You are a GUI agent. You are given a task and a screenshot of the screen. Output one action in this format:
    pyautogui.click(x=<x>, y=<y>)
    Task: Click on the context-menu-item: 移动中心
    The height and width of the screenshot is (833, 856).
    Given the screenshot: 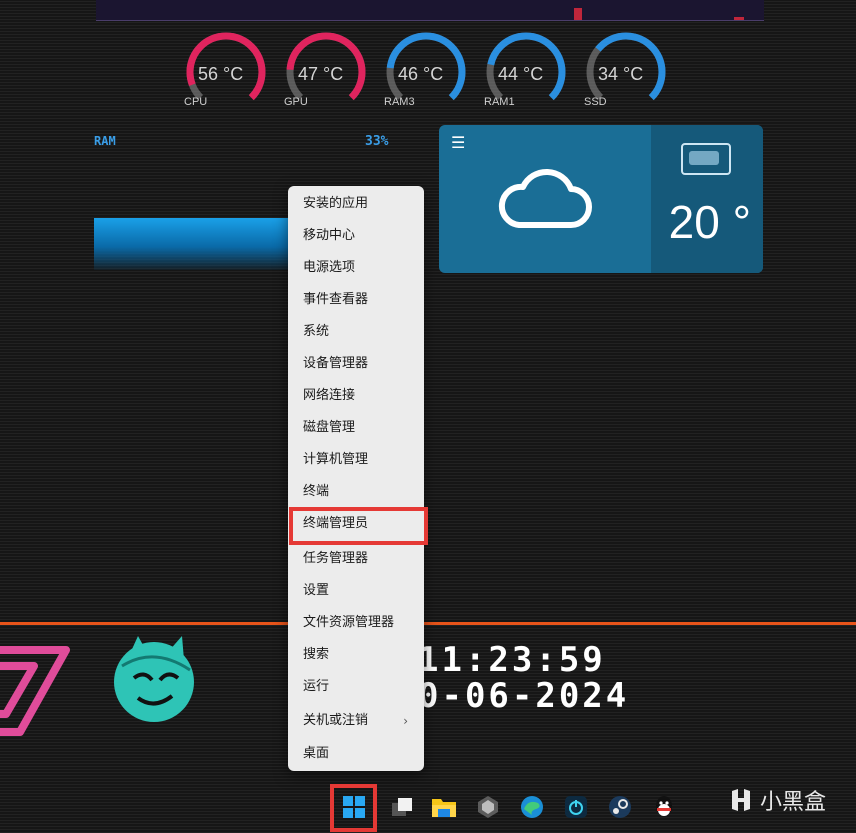 What is the action you would take?
    pyautogui.click(x=356, y=236)
    